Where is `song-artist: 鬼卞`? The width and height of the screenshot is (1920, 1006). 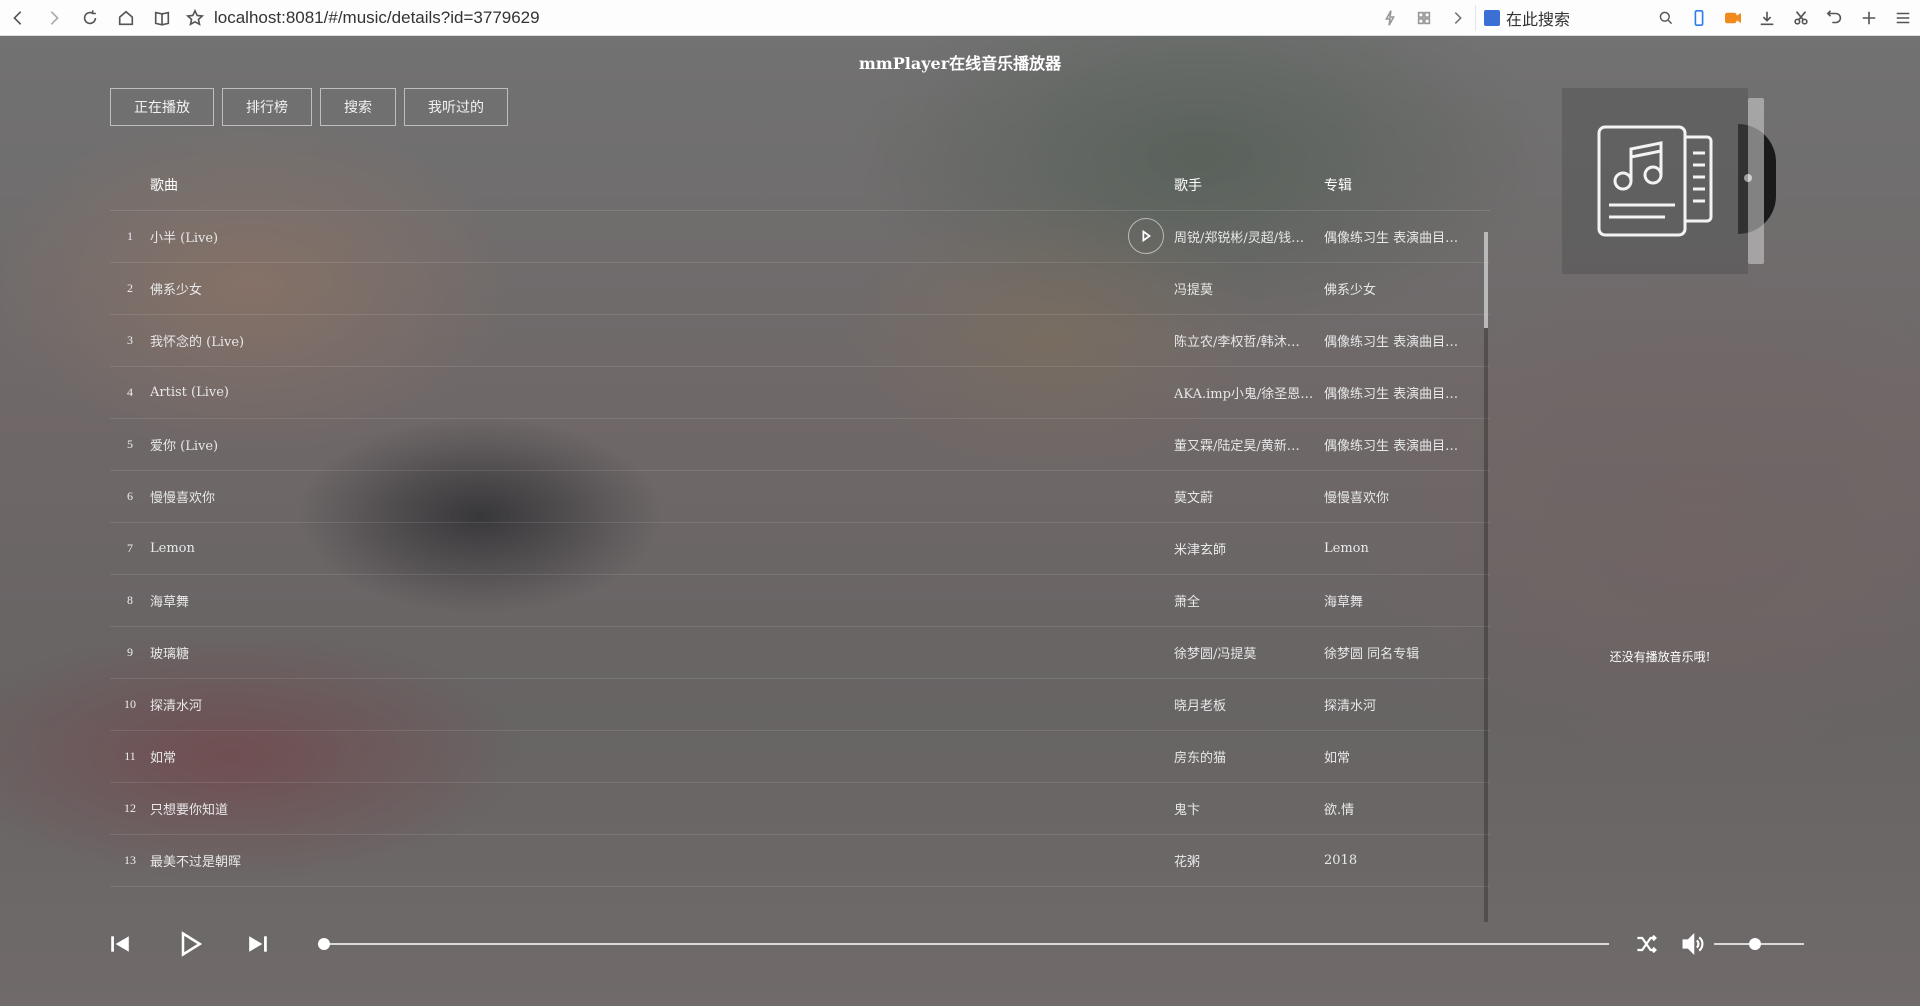
song-artist: 鬼卞 is located at coordinates (1187, 810).